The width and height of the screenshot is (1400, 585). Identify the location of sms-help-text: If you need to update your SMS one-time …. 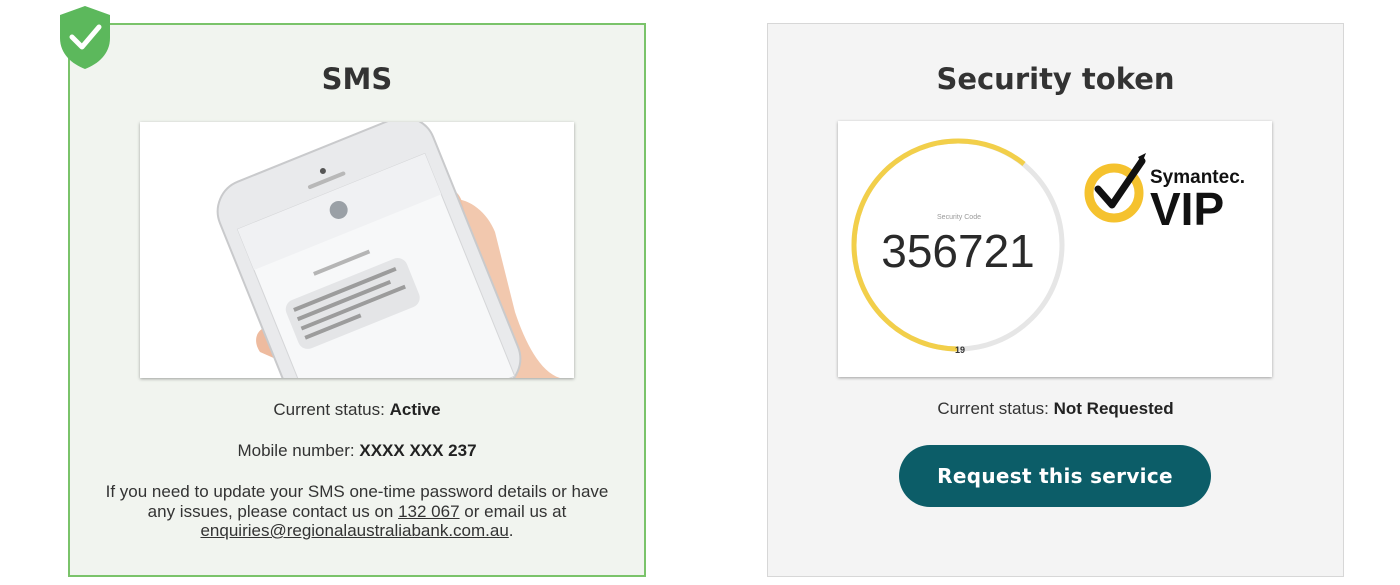
(357, 511).